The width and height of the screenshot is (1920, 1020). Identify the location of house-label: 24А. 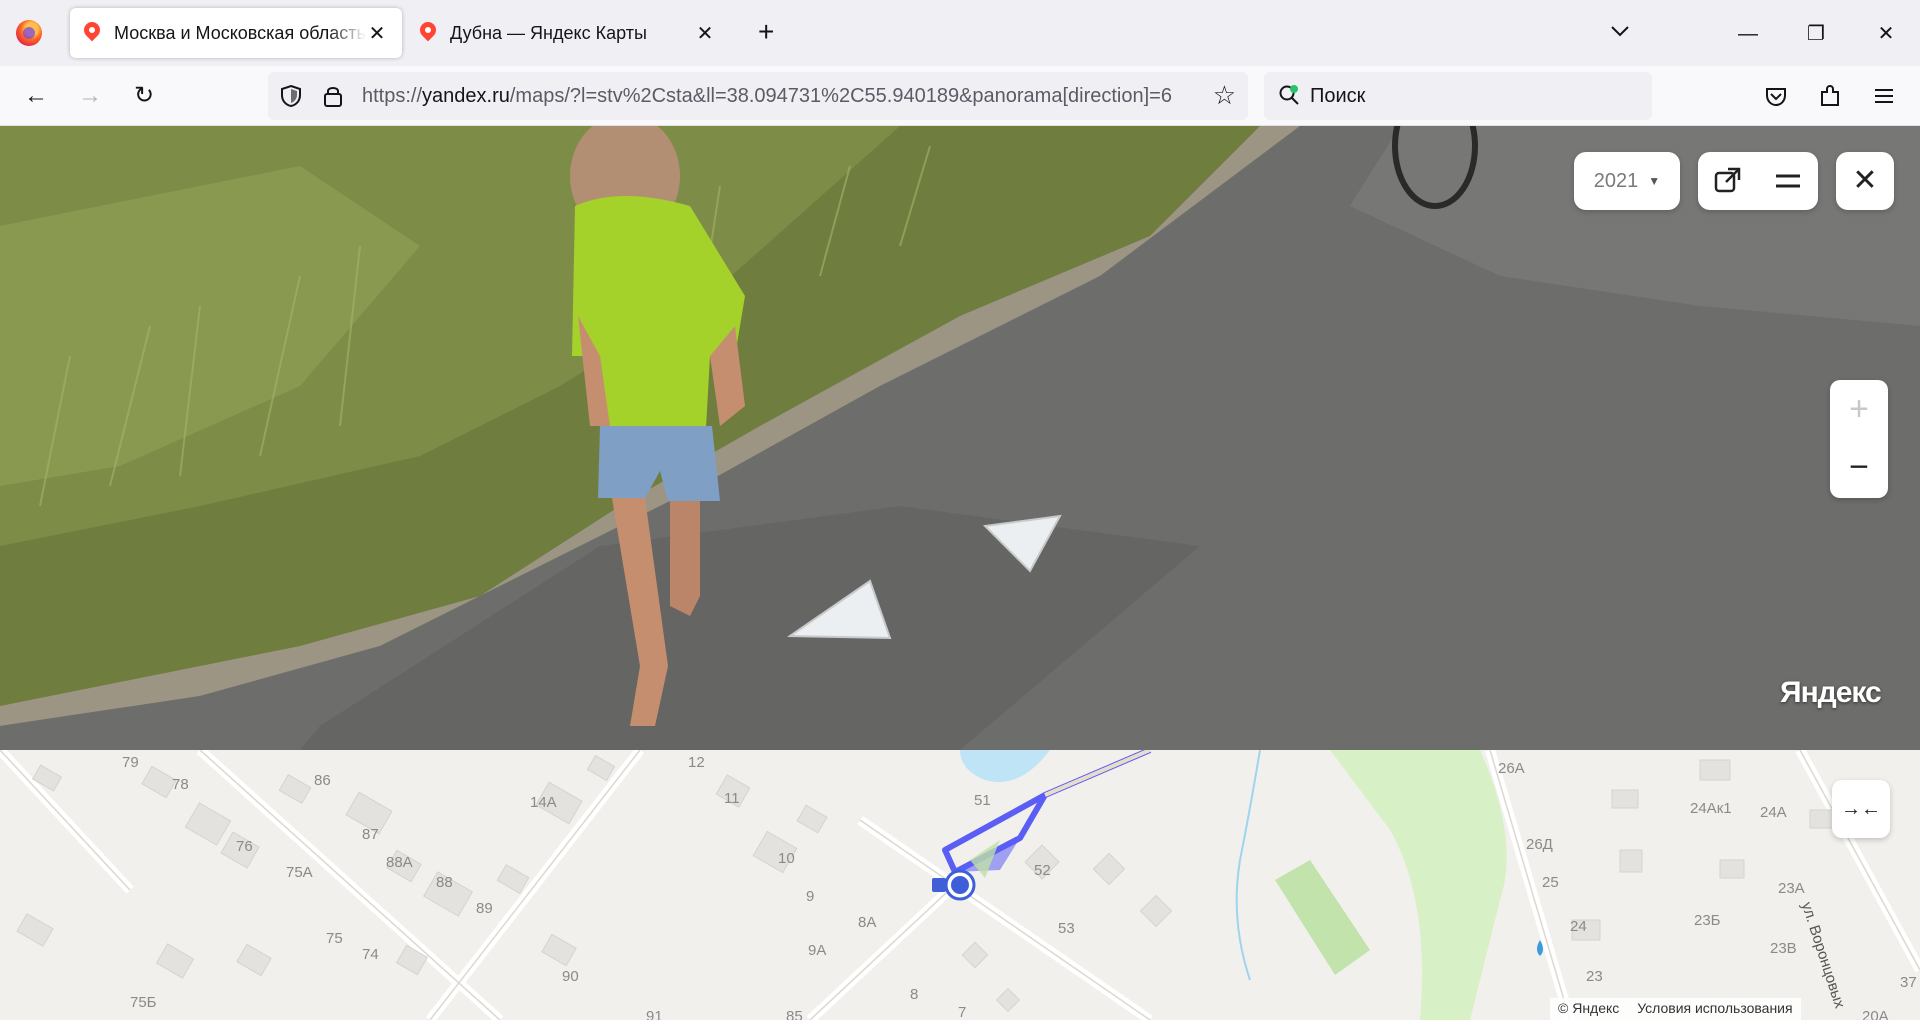
(1773, 812).